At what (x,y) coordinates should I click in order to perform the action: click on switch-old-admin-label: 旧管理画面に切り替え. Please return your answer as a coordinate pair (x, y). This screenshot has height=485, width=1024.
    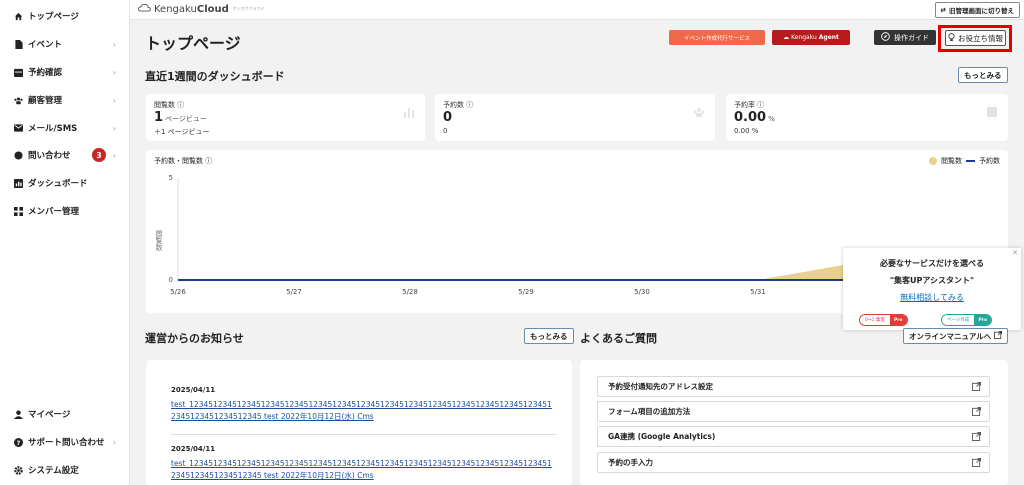
    Looking at the image, I should click on (981, 11).